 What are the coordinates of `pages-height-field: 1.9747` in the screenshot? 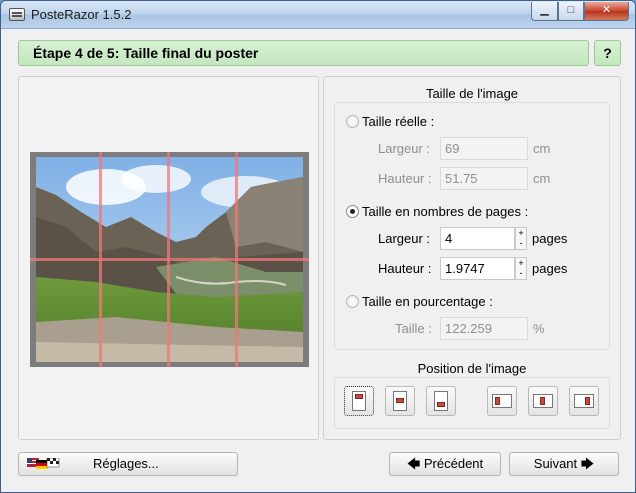 It's located at (477, 268).